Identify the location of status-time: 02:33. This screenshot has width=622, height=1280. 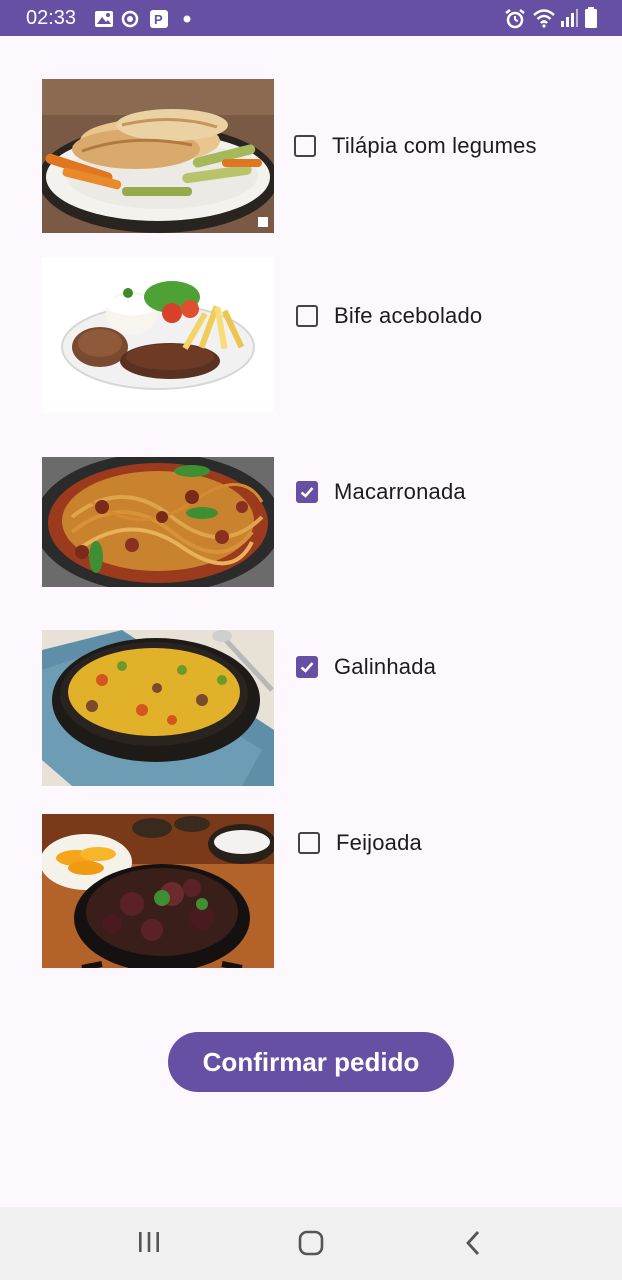
(51, 18).